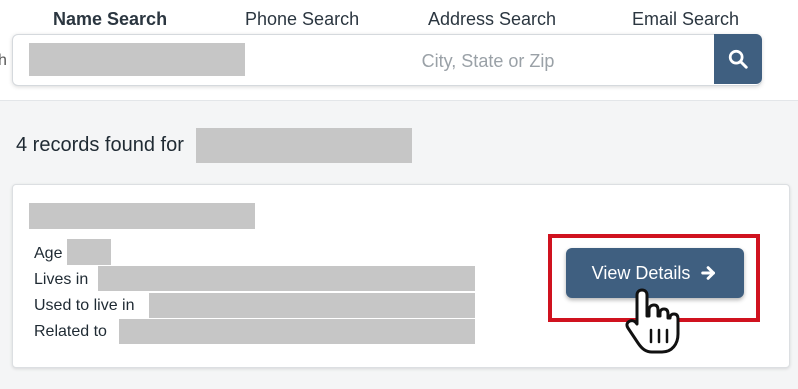  I want to click on arrow-right-icon, so click(708, 273).